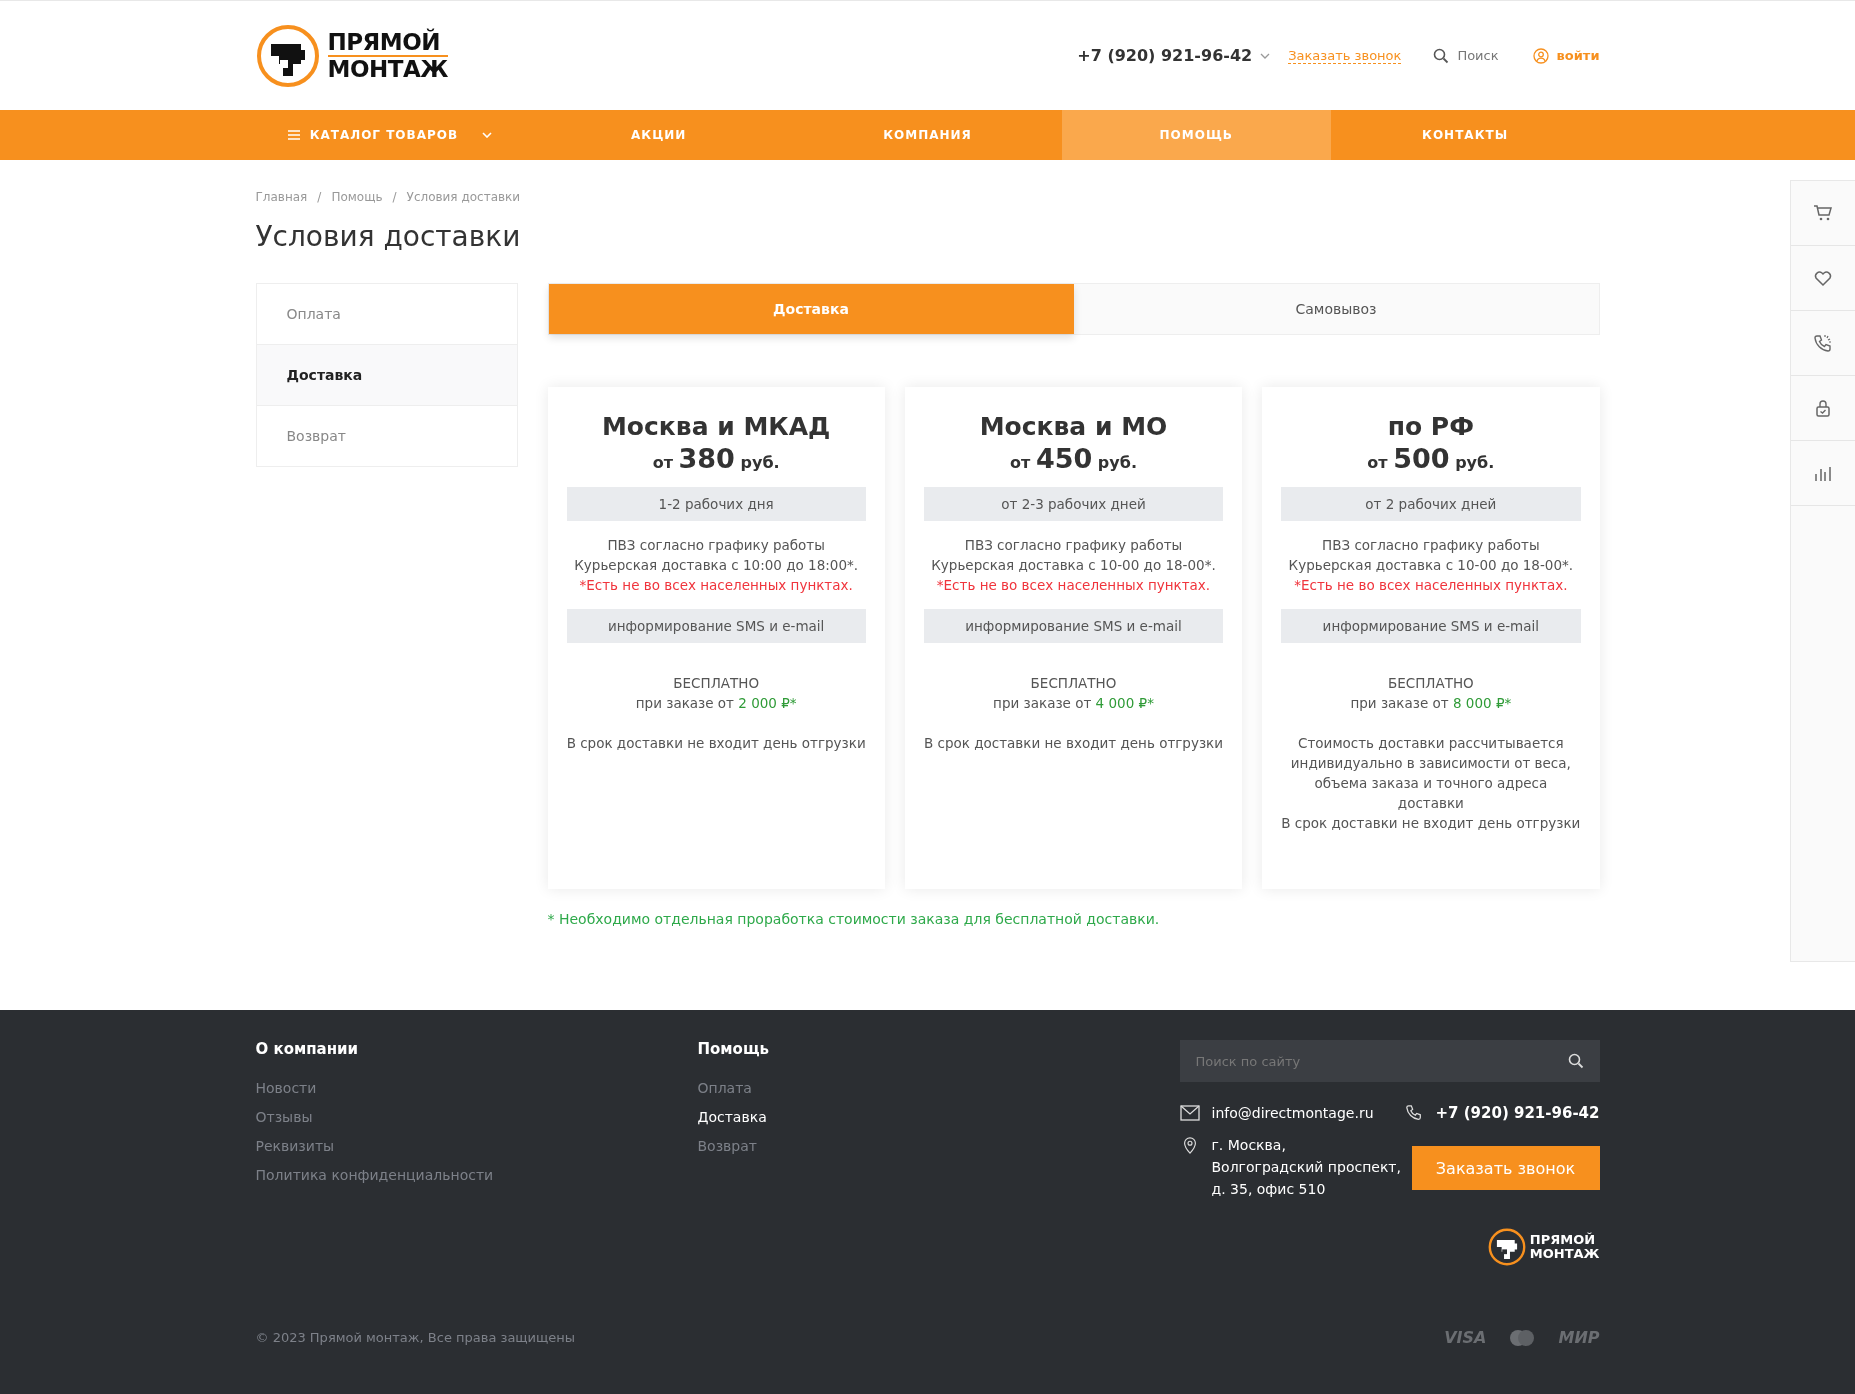 The image size is (1855, 1394). I want to click on nav-link: АКЦИИ, so click(659, 135).